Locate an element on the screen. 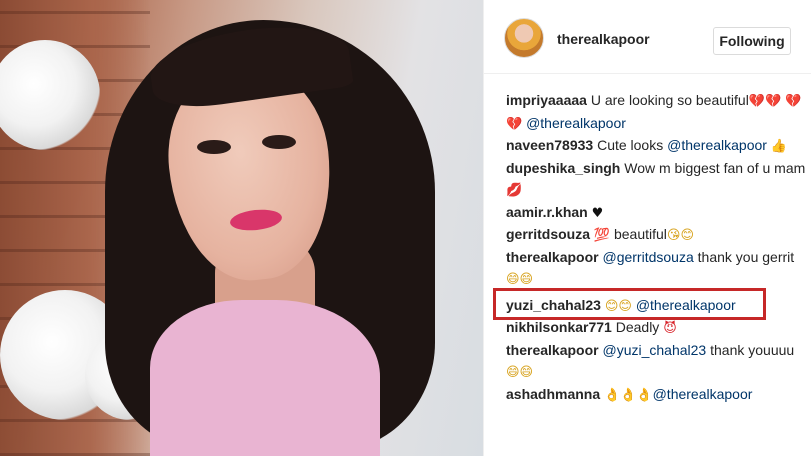 The width and height of the screenshot is (811, 456). comment-text: beautiful is located at coordinates (640, 234).